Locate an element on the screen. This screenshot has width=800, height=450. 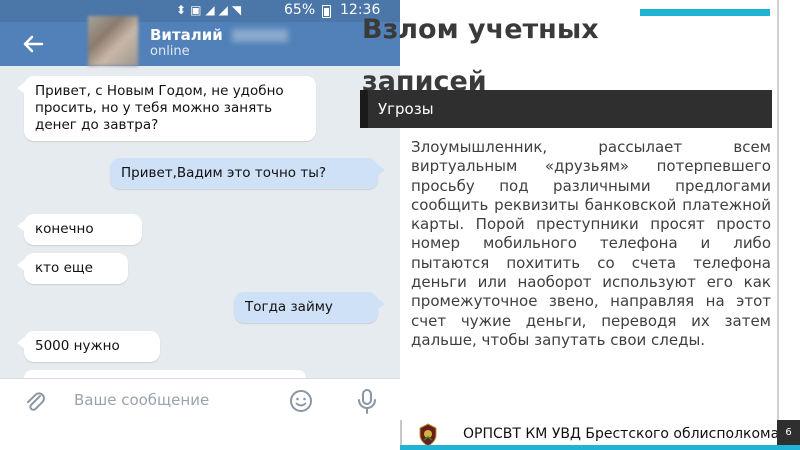
emblem-icon is located at coordinates (428, 435).